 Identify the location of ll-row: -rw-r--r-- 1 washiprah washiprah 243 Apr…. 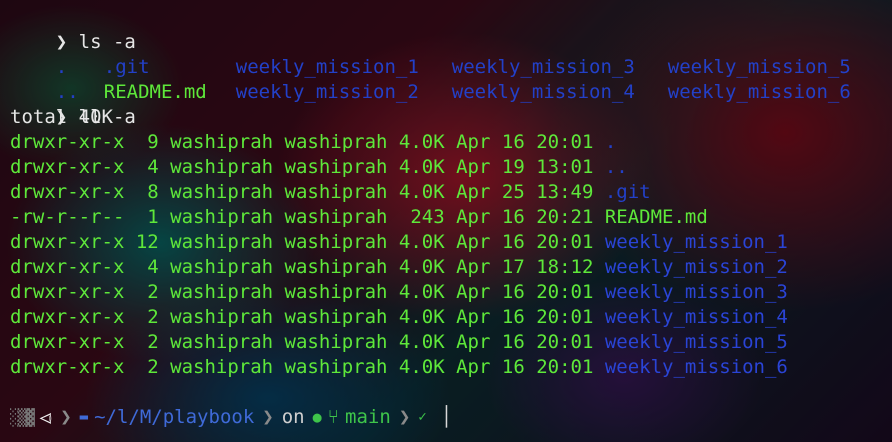
(451, 217).